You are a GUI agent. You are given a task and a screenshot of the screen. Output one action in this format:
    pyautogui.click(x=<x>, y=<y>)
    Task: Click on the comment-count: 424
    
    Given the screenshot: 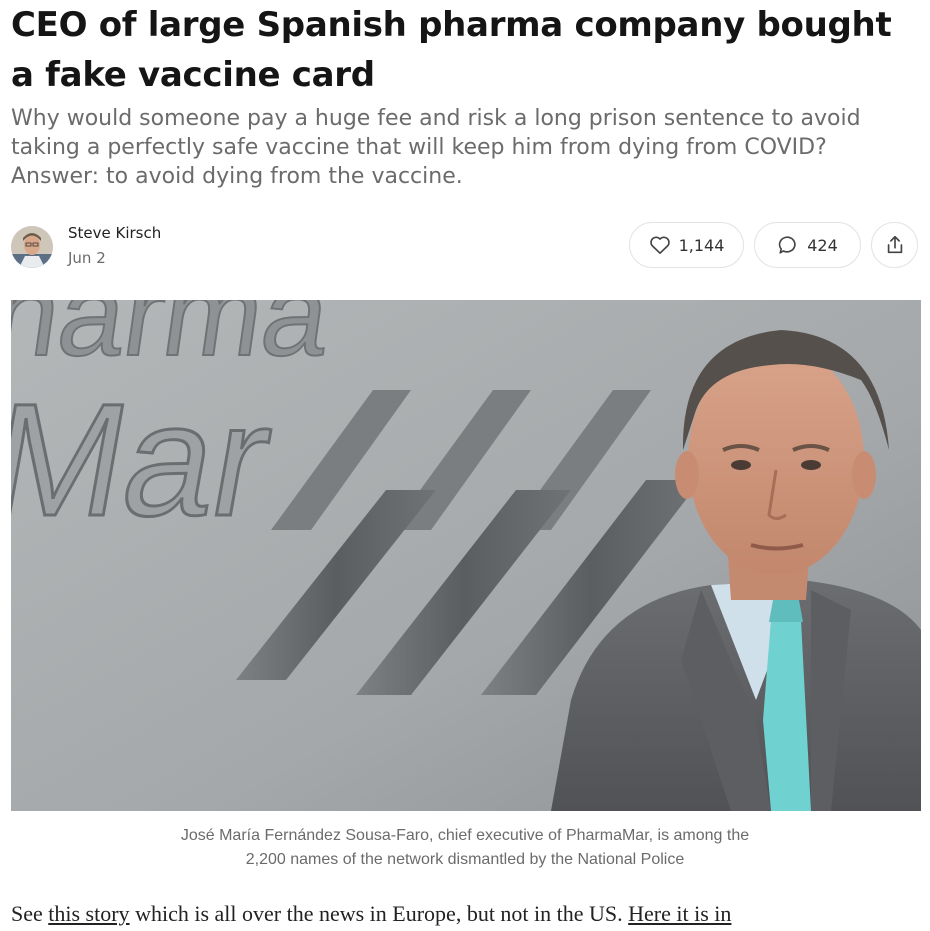 What is the action you would take?
    pyautogui.click(x=822, y=245)
    